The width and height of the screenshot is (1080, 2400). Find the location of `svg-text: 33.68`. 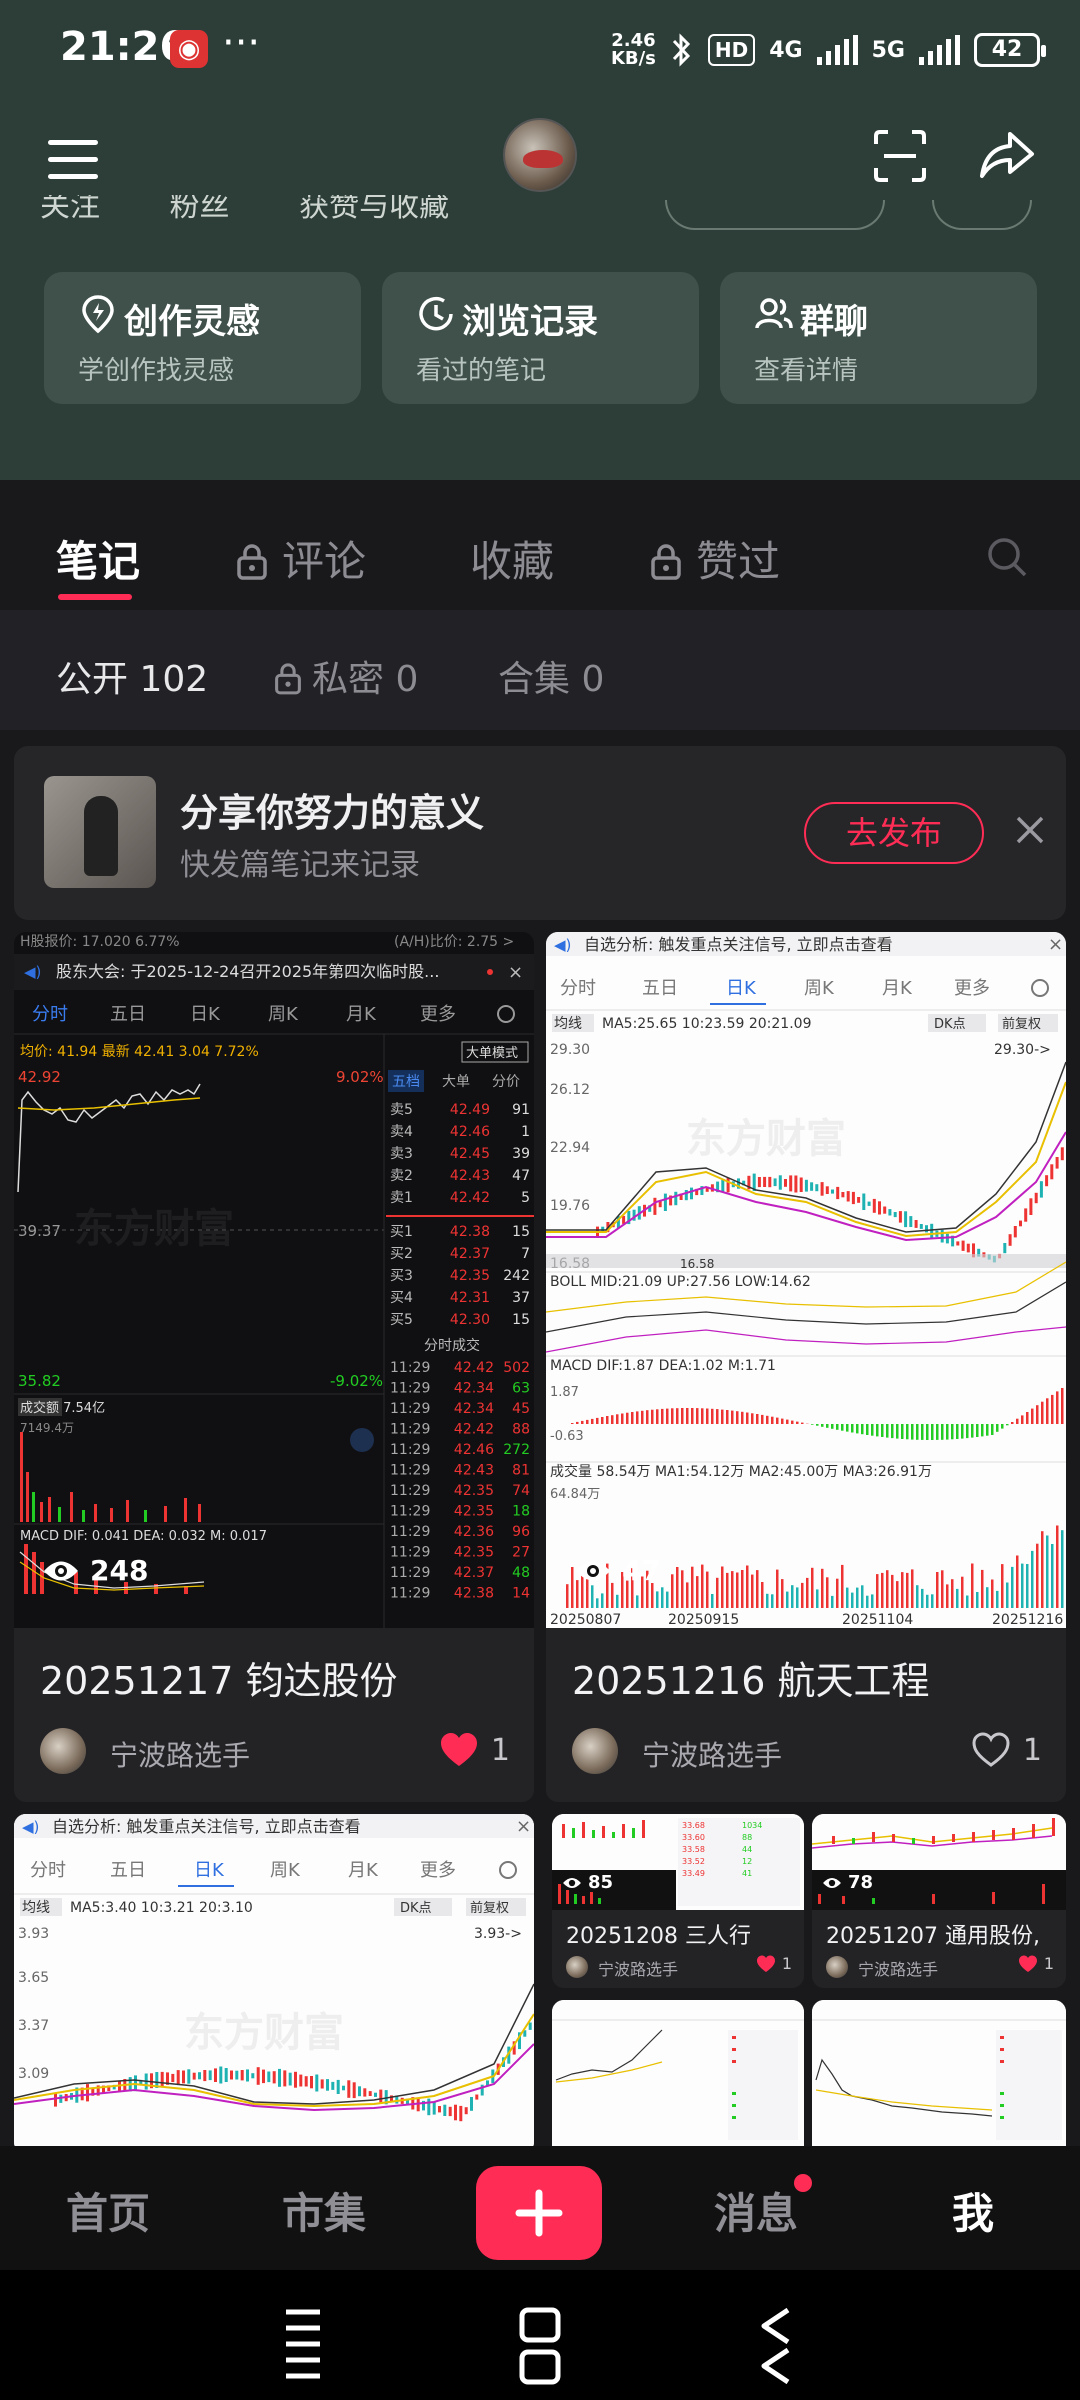

svg-text: 33.68 is located at coordinates (693, 1825).